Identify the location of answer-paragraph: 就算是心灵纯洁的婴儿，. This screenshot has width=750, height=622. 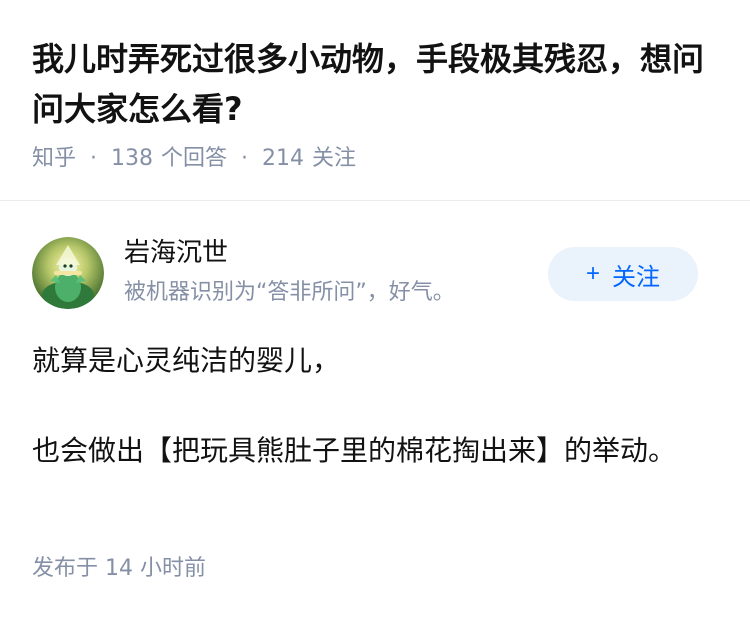
(186, 360).